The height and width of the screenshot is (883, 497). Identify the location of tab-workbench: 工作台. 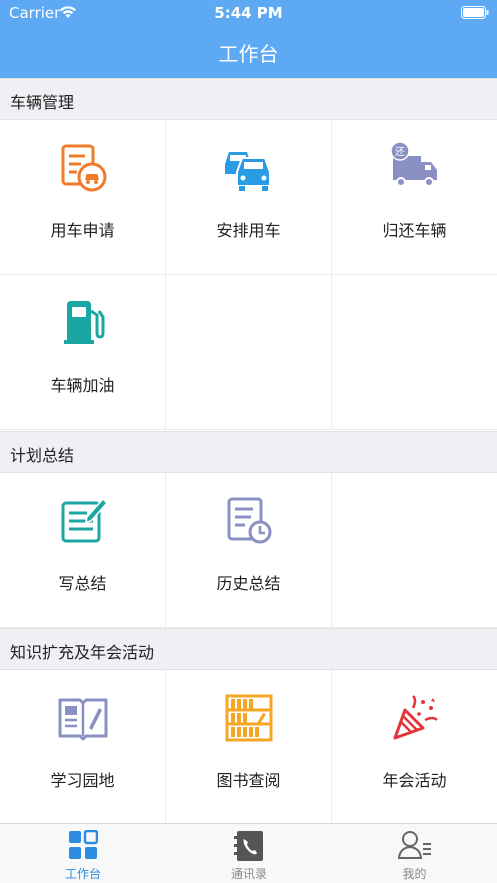
(83, 853).